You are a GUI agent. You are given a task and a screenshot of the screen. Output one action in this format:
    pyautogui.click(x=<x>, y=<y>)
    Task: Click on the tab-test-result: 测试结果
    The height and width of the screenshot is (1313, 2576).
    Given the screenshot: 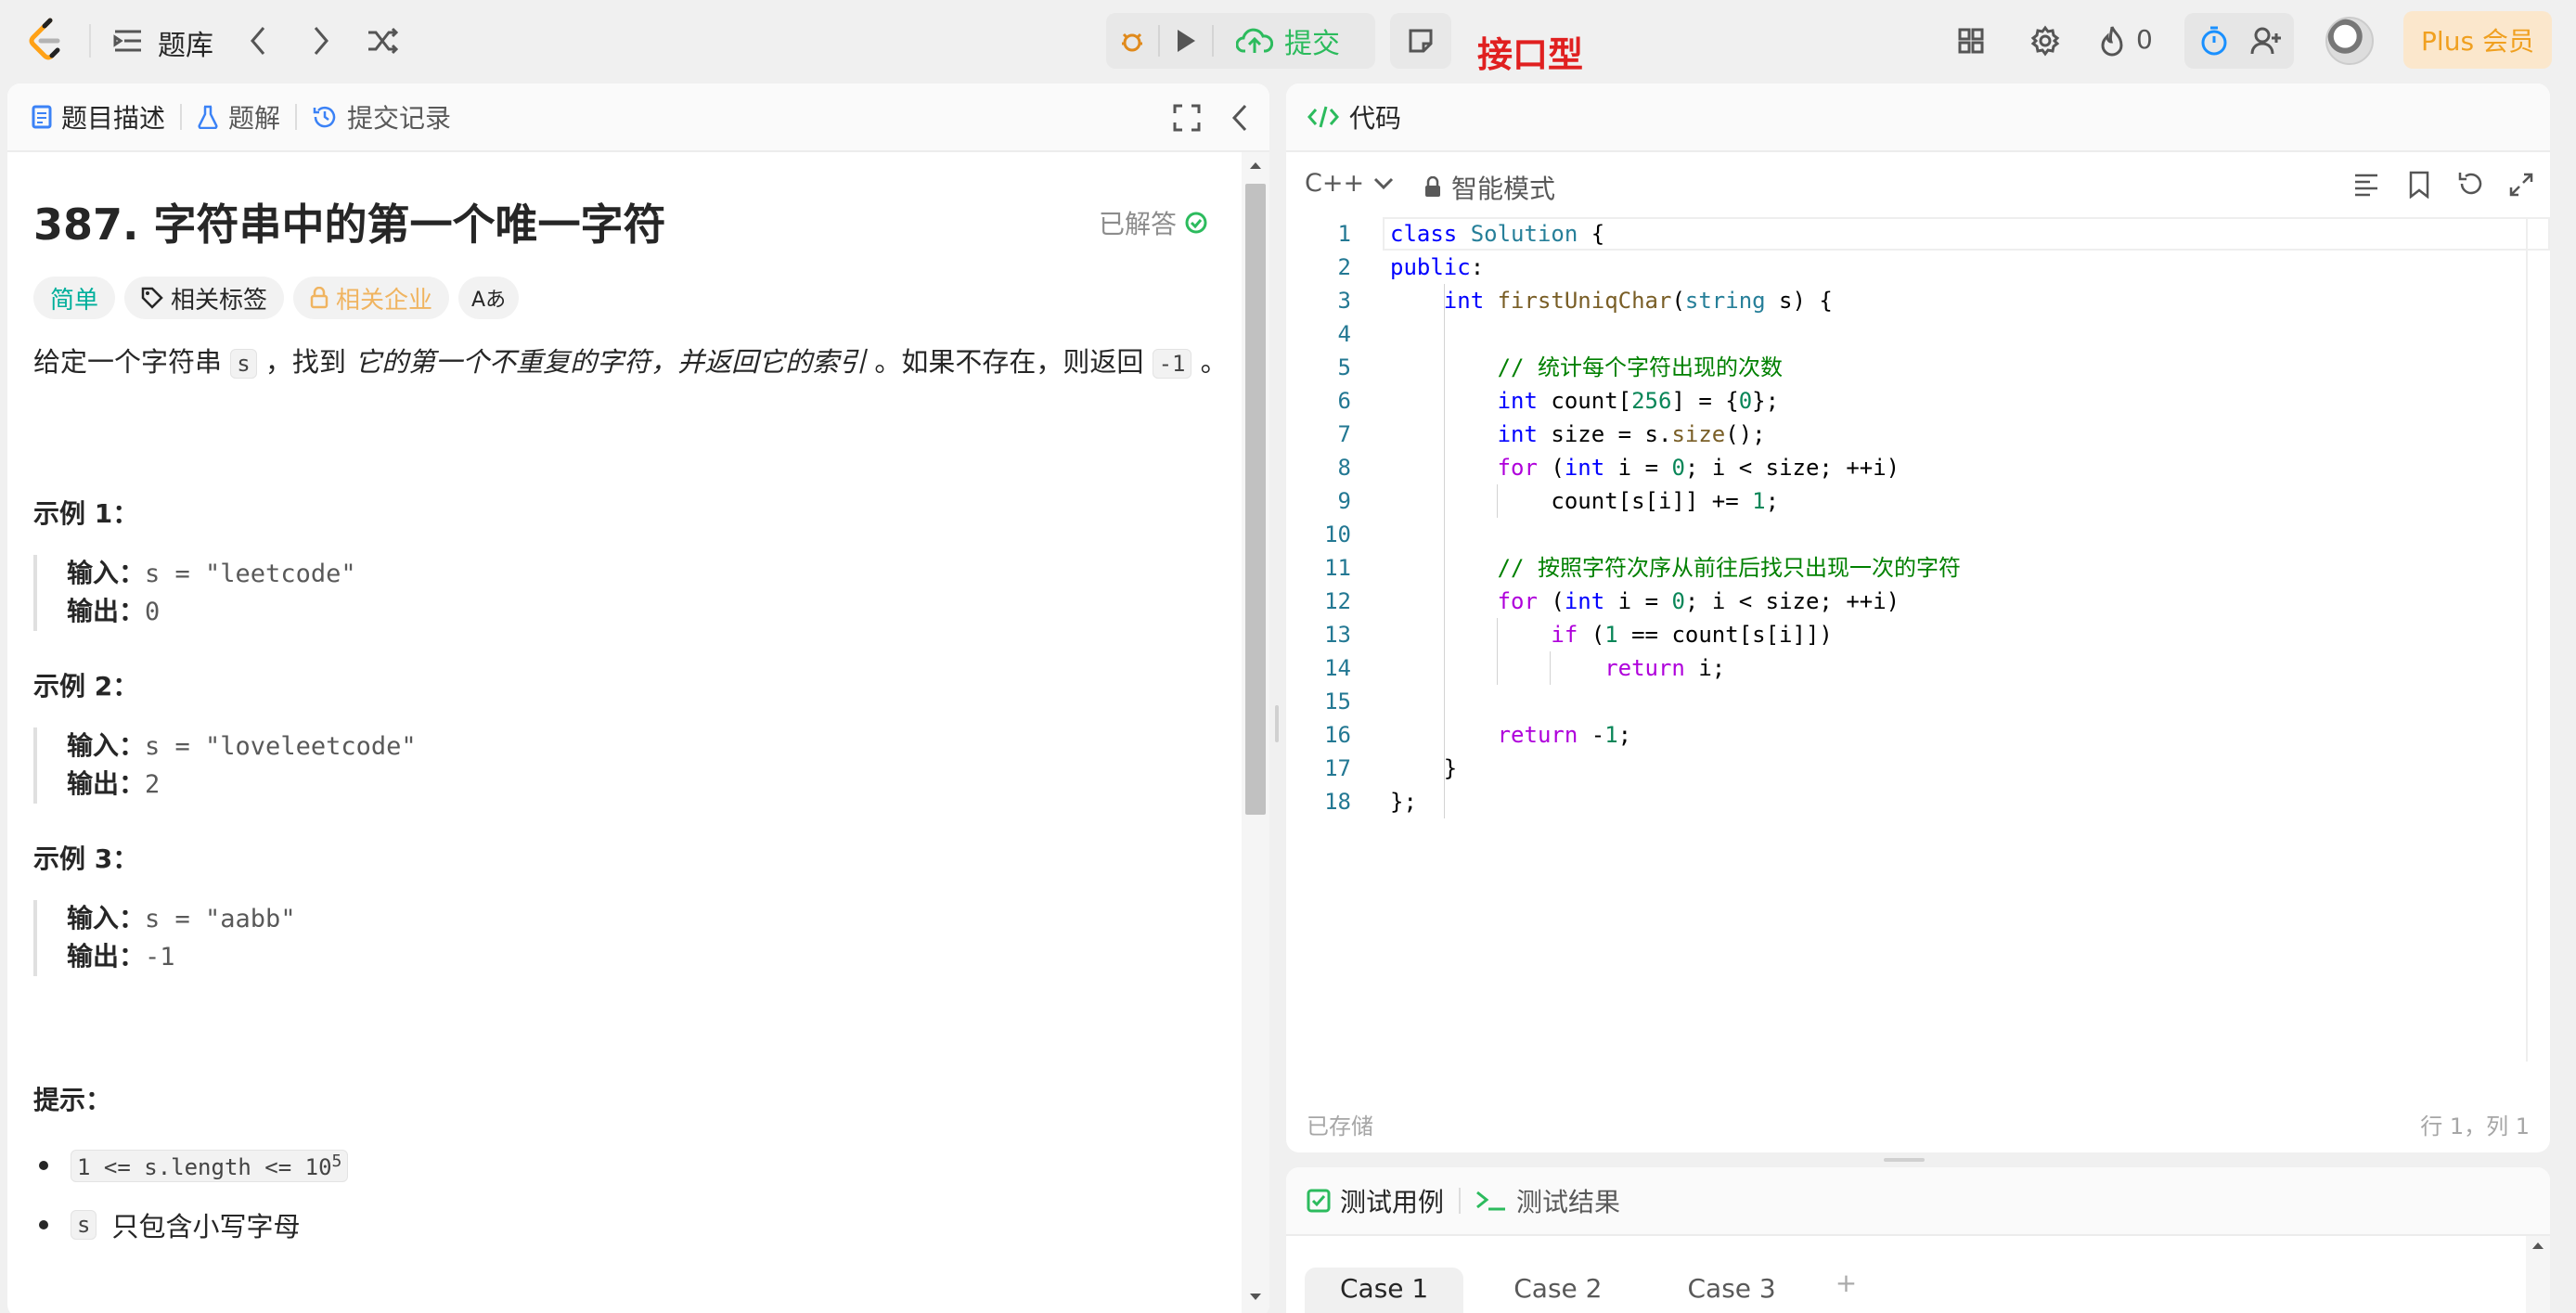 What is the action you would take?
    pyautogui.click(x=1548, y=1200)
    